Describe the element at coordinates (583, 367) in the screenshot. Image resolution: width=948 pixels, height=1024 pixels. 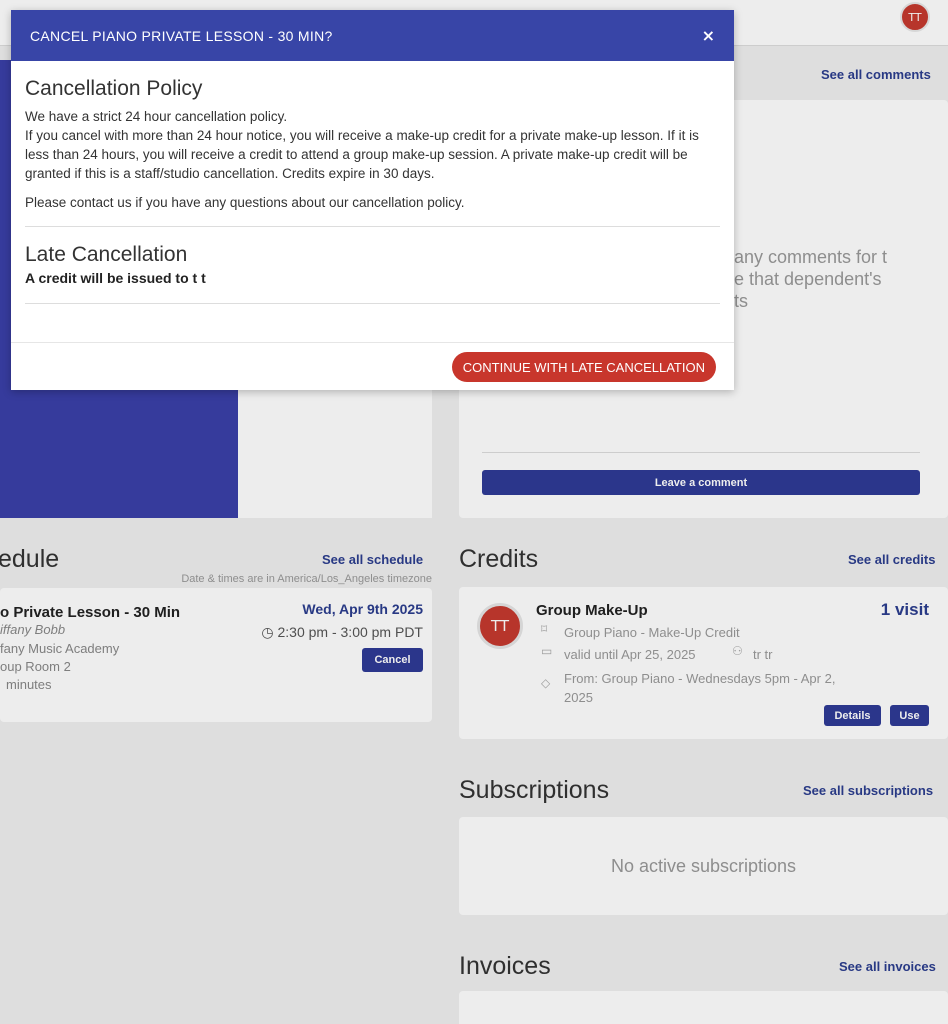
I see `continue-late-cancellation-button: CONTINUE WITH LATE CANCELLATION` at that location.